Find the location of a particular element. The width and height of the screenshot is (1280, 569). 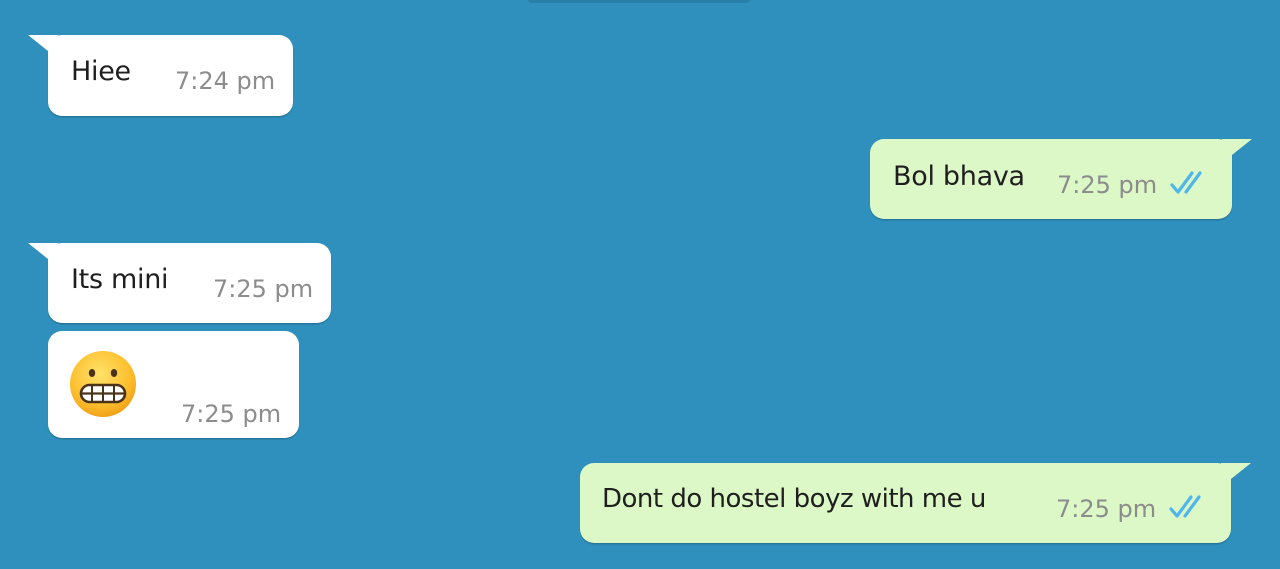

message-text: Bol bhava is located at coordinates (959, 176).